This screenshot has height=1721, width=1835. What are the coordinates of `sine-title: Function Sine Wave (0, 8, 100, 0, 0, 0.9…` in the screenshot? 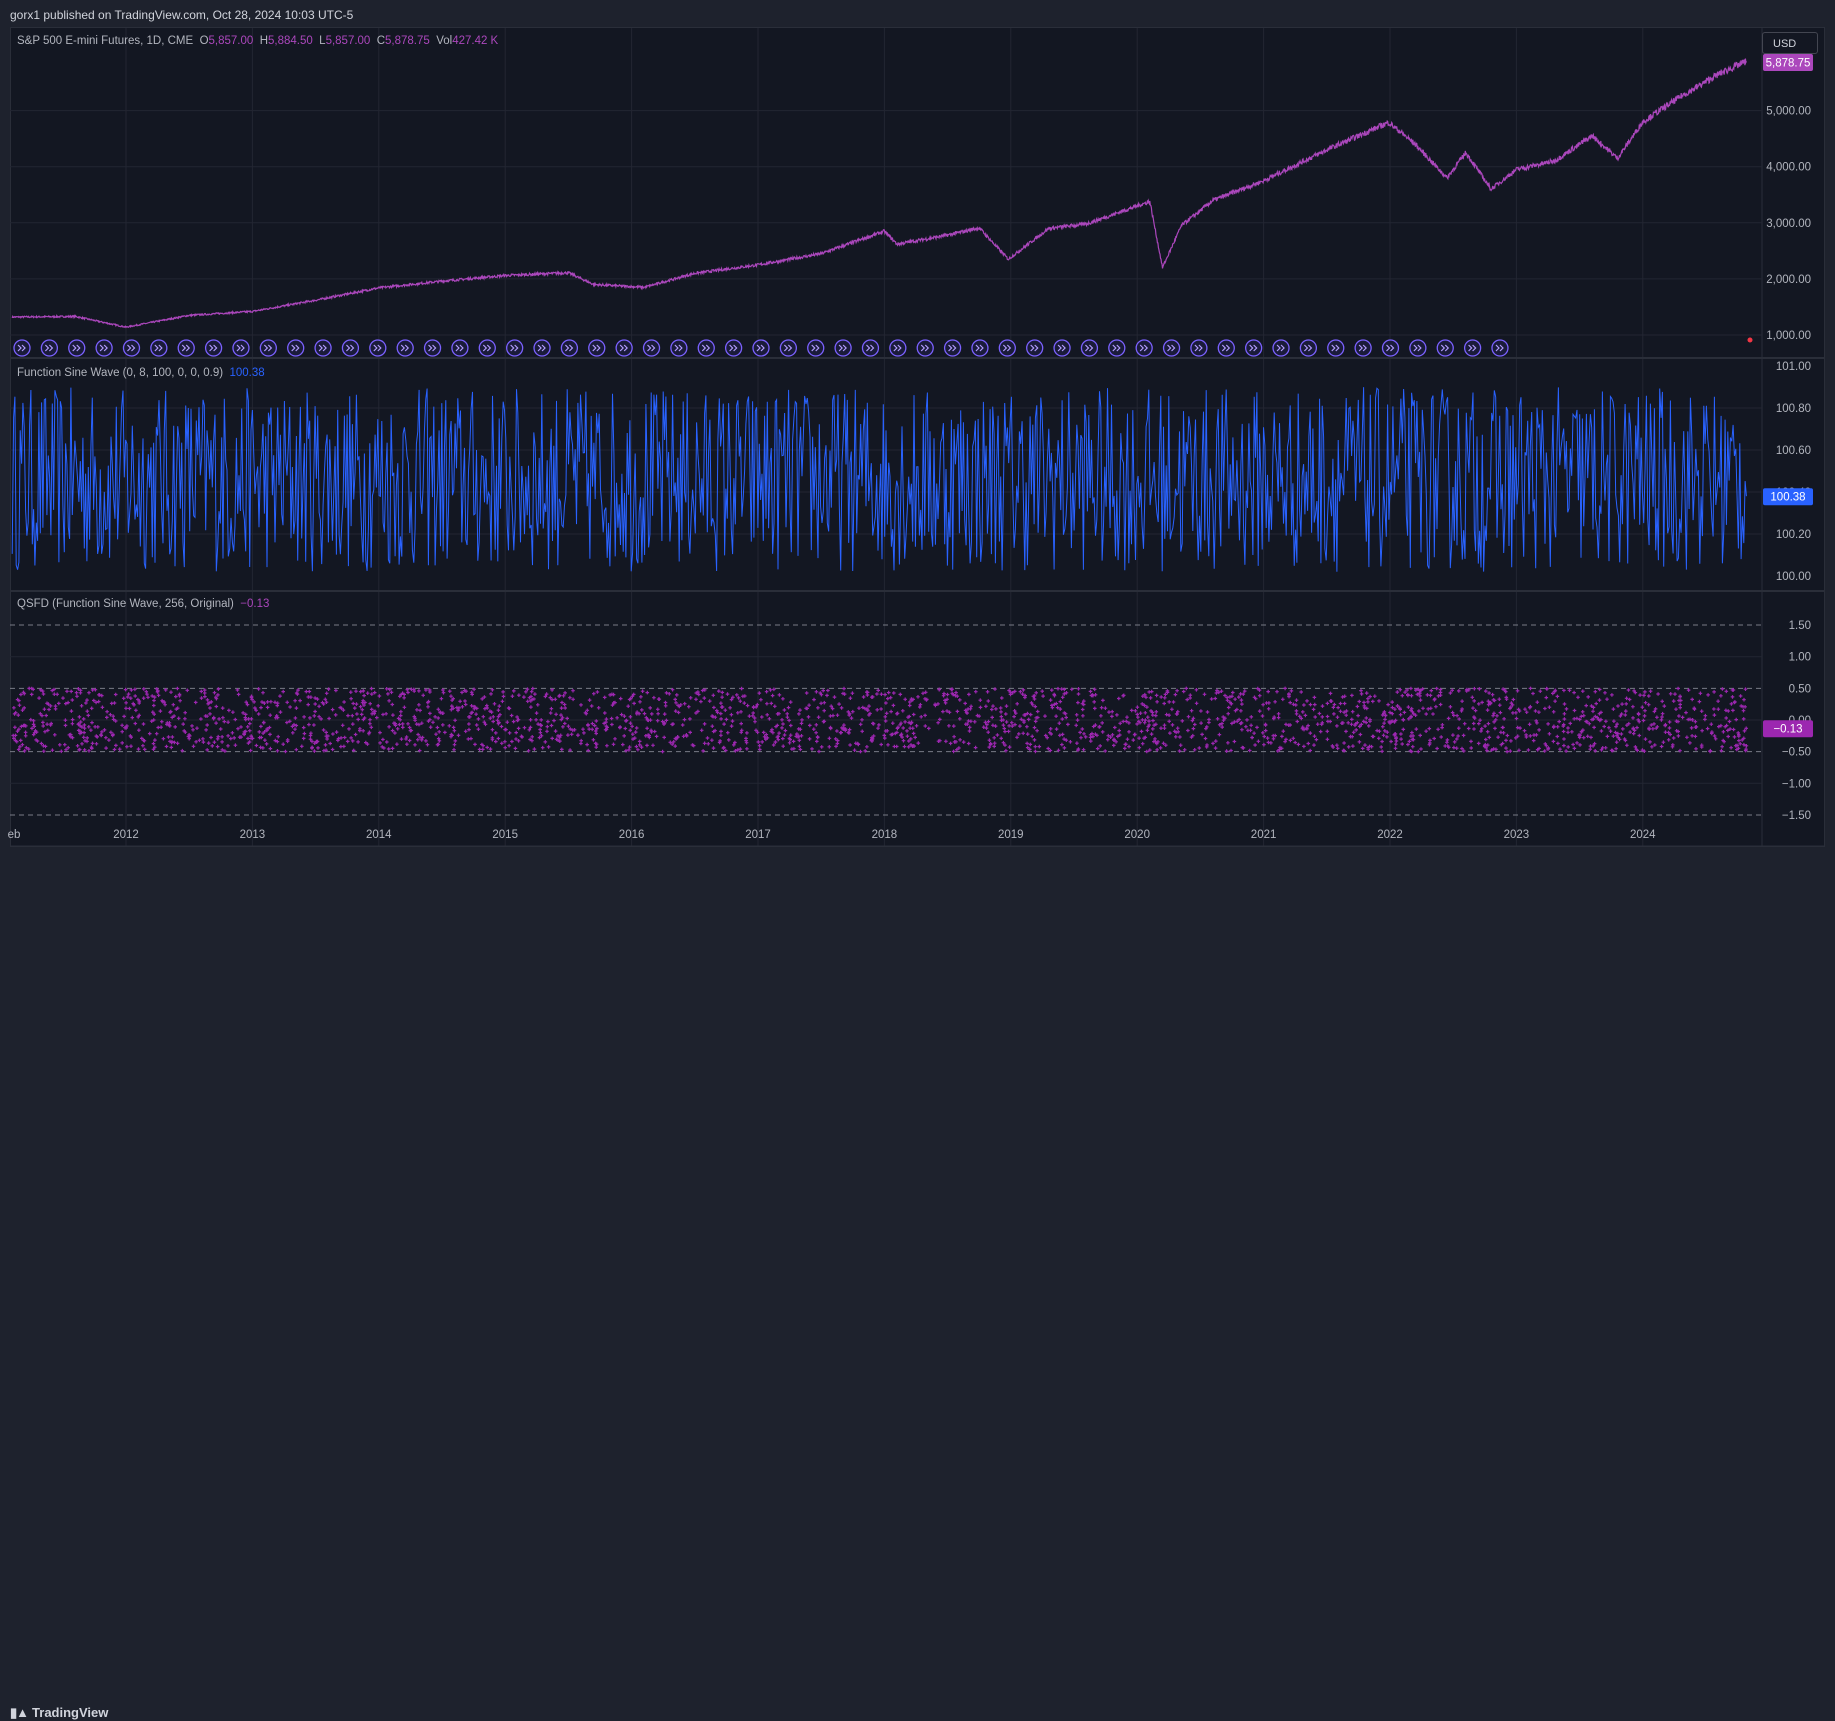 It's located at (120, 373).